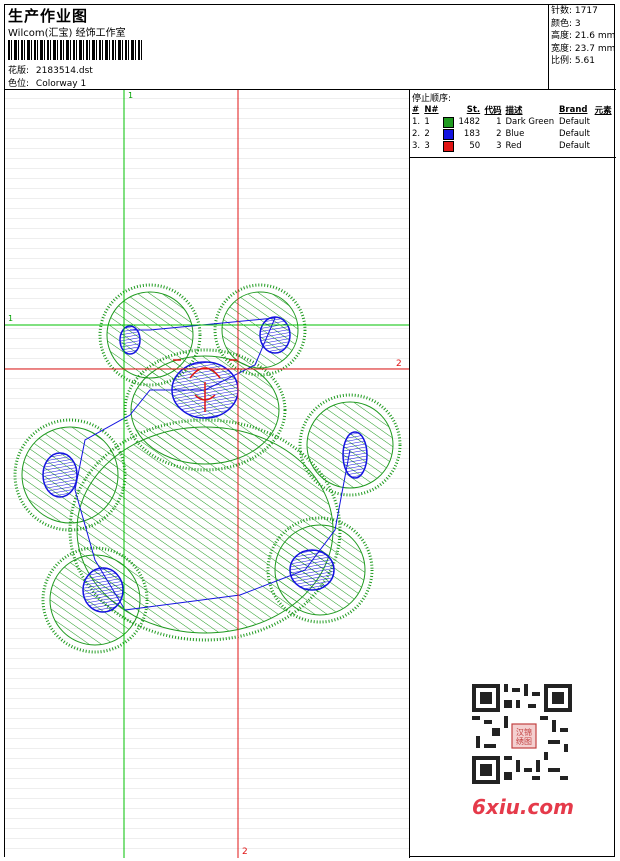 The height and width of the screenshot is (861, 620). Describe the element at coordinates (67, 33) in the screenshot. I see `software-subtitle: Wilcom(汇宝) 经饰工作室` at that location.